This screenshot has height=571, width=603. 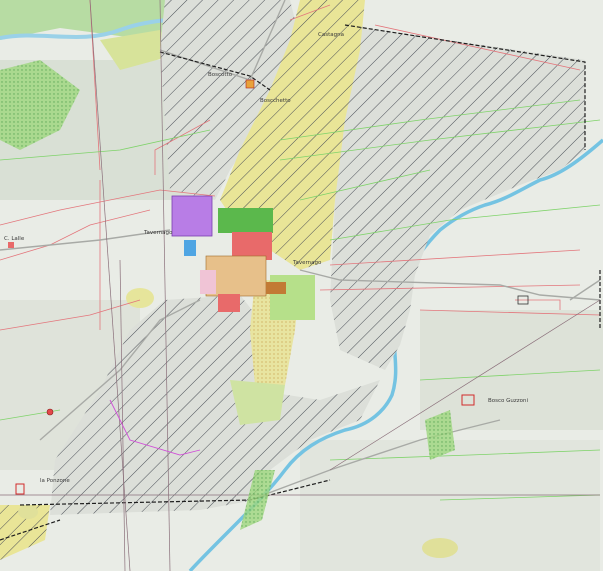 I want to click on north-farm-building, so click(x=250, y=84).